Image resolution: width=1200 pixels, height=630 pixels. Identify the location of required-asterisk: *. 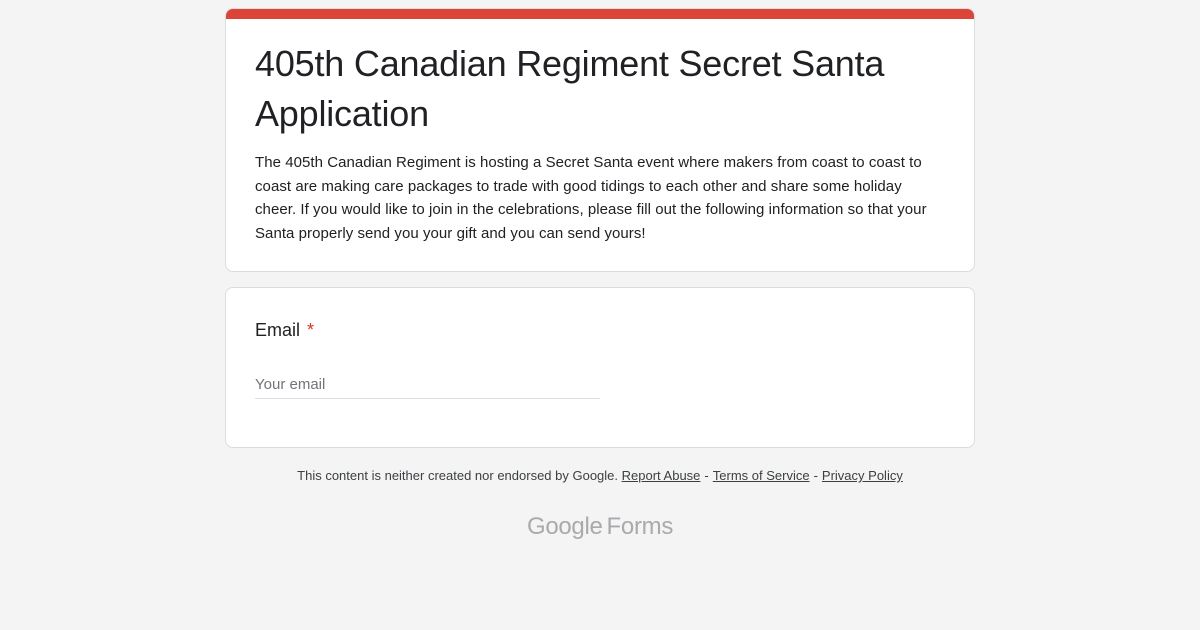
(311, 330).